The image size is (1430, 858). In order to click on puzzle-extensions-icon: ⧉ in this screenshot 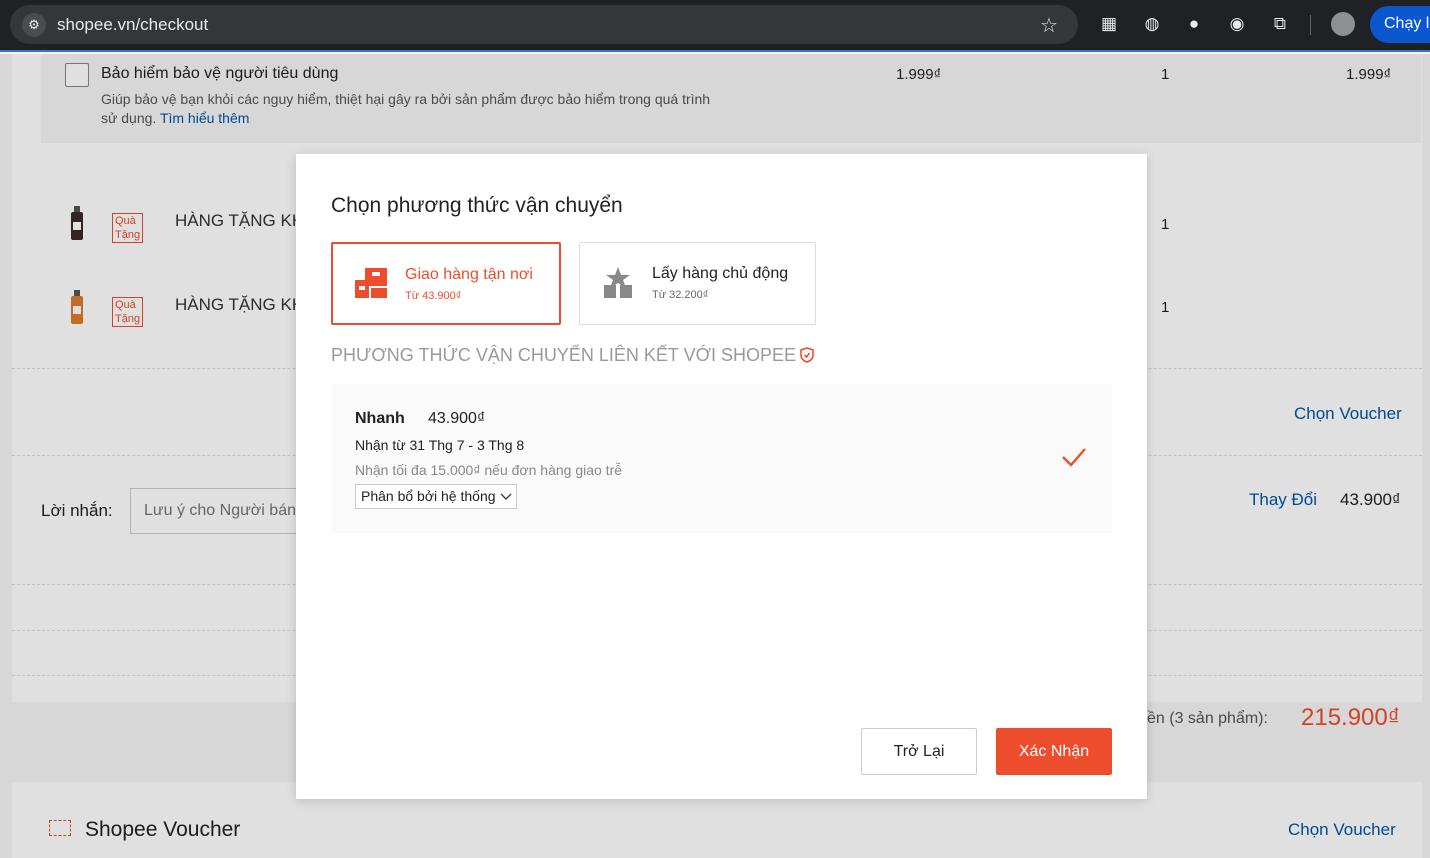, I will do `click(1280, 24)`.